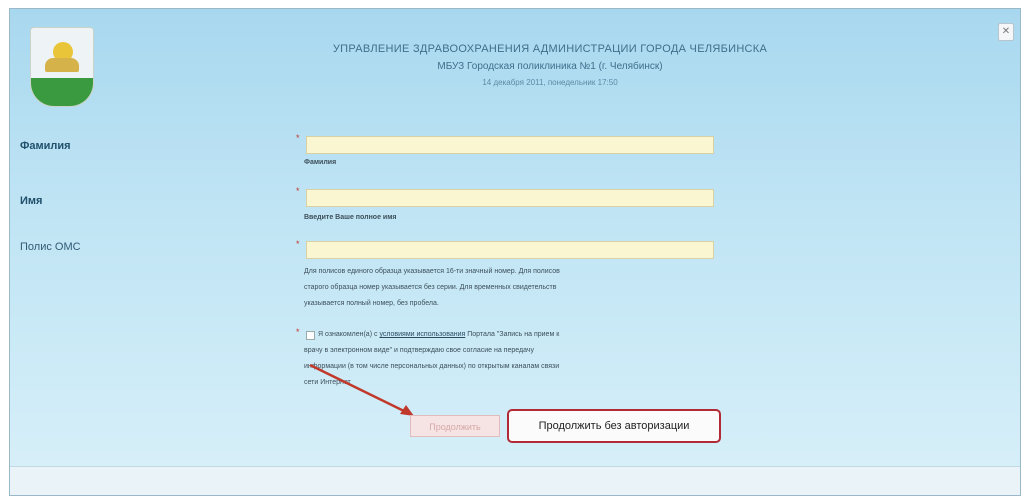  What do you see at coordinates (510, 198) in the screenshot?
I see `name-input` at bounding box center [510, 198].